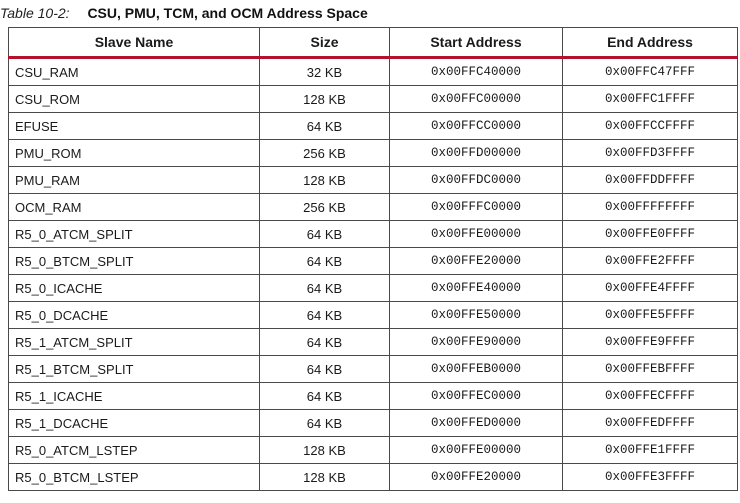 Image resolution: width=740 pixels, height=503 pixels. Describe the element at coordinates (134, 477) in the screenshot. I see `cell-slave-name: R5_0_BTCM_LSTEP` at that location.